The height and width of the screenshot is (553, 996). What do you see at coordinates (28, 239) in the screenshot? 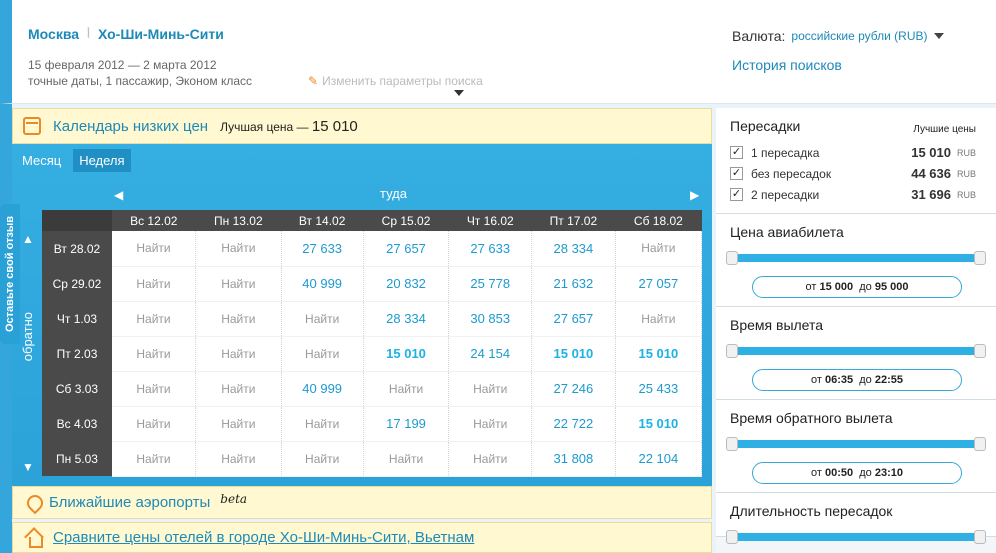
I see `prev-return-arrow-icon: ▲` at bounding box center [28, 239].